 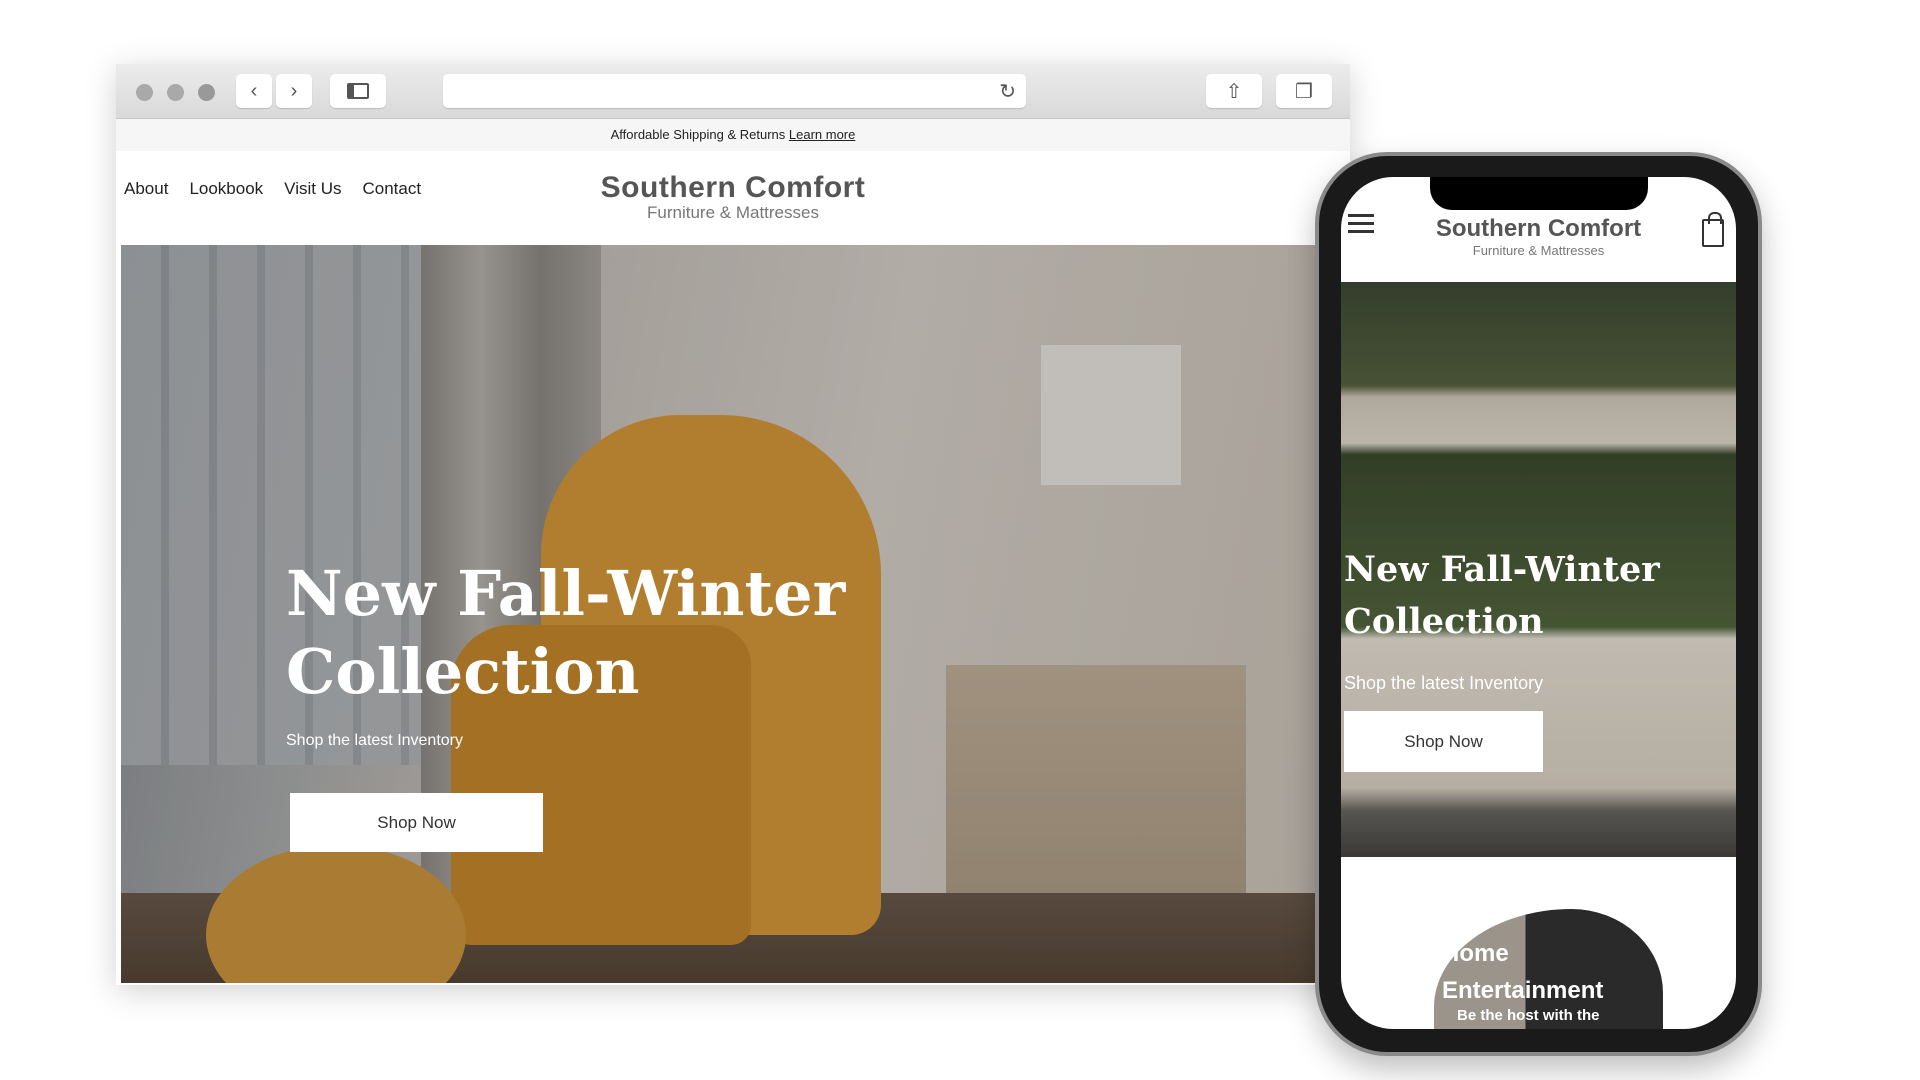 I want to click on category-subtitle: Be the host with the, so click(x=1528, y=1015).